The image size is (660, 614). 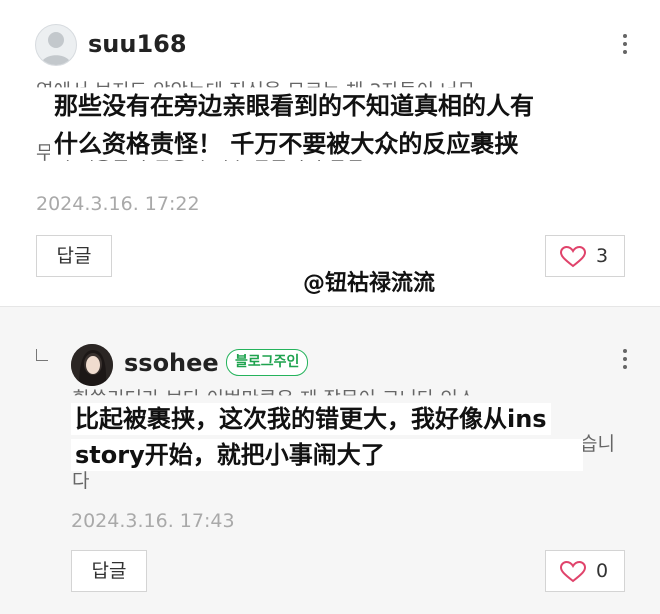 I want to click on like-count: 0, so click(x=602, y=571).